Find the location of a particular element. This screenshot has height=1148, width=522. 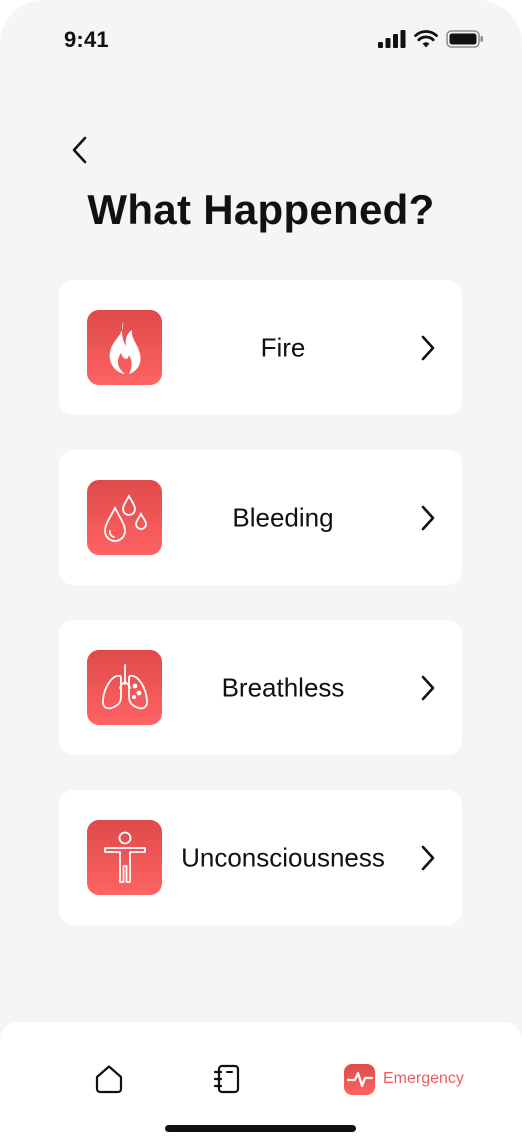

wifi-icon is located at coordinates (426, 39).